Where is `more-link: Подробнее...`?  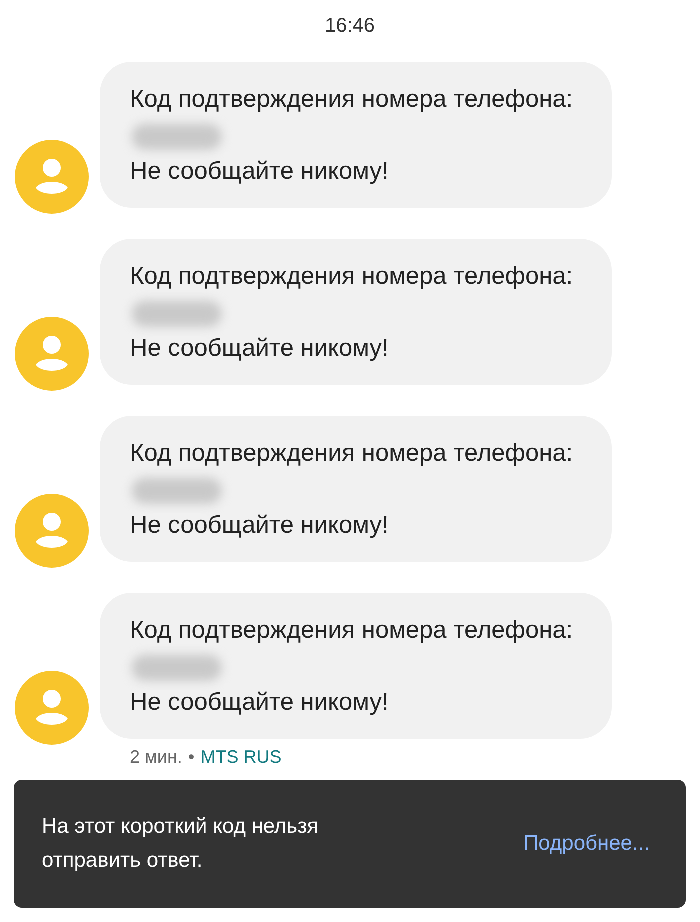
more-link: Подробнее... is located at coordinates (587, 844).